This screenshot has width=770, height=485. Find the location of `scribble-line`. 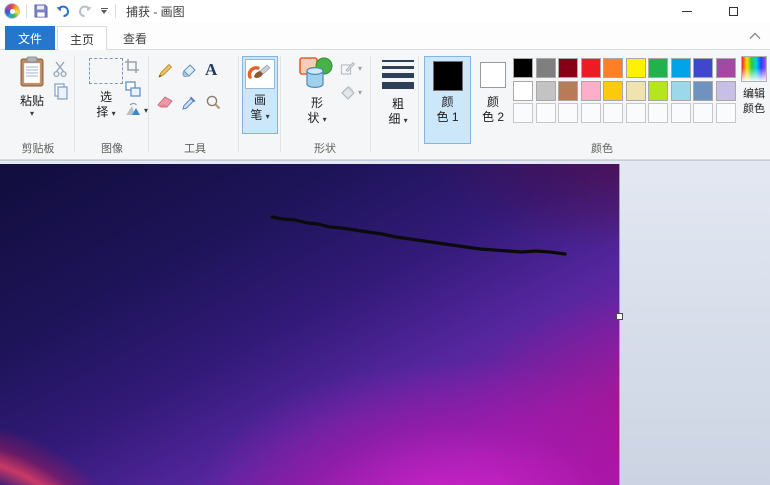

scribble-line is located at coordinates (418, 235).